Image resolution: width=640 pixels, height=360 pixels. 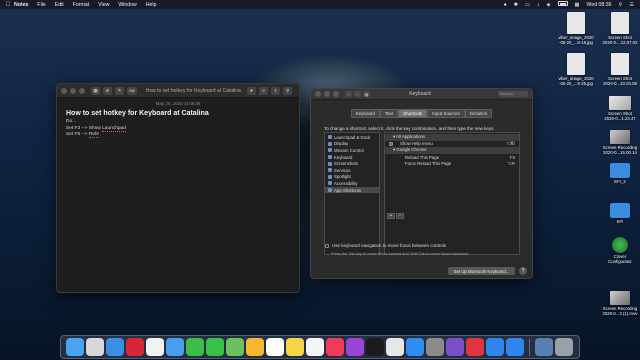 I want to click on opera-icon, so click(x=135, y=347).